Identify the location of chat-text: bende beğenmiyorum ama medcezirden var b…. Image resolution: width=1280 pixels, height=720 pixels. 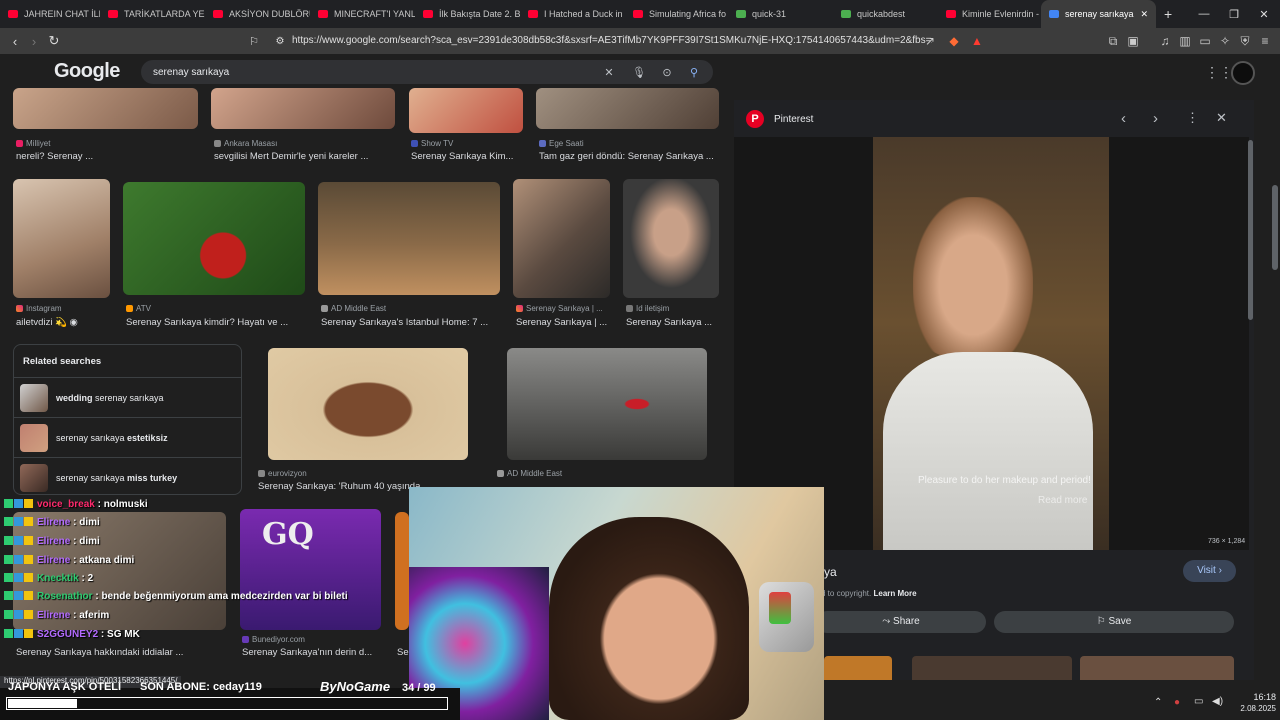
(224, 596).